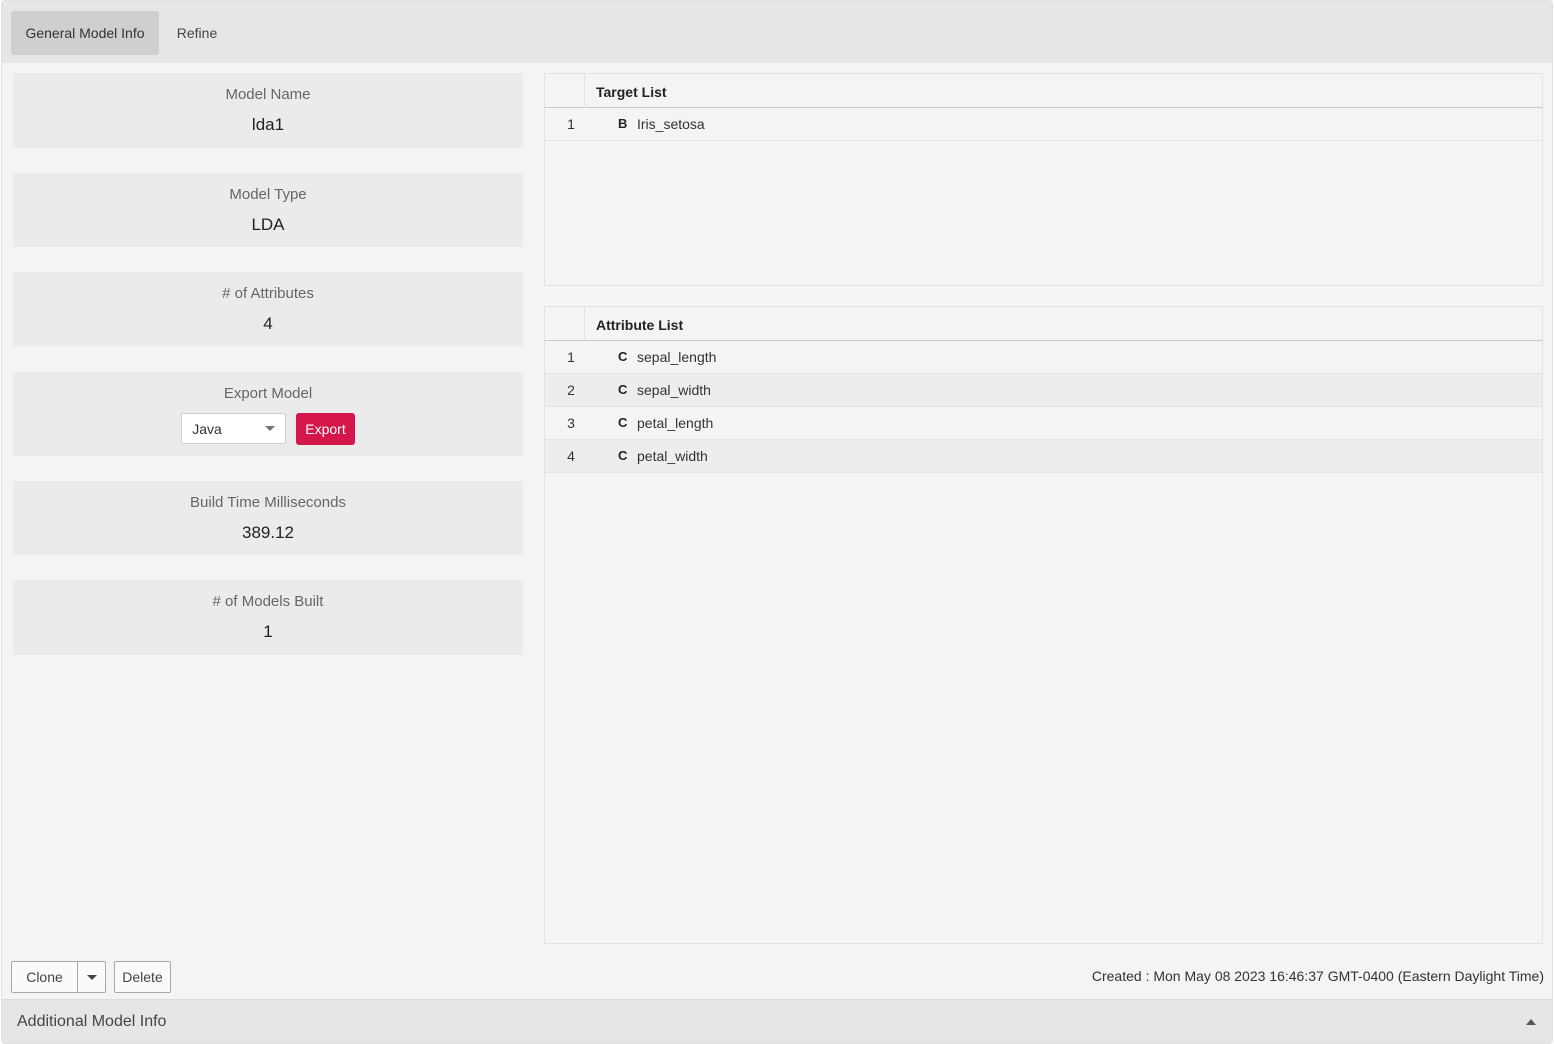 The height and width of the screenshot is (1044, 1554). I want to click on row-name: Iris_setosa, so click(671, 124).